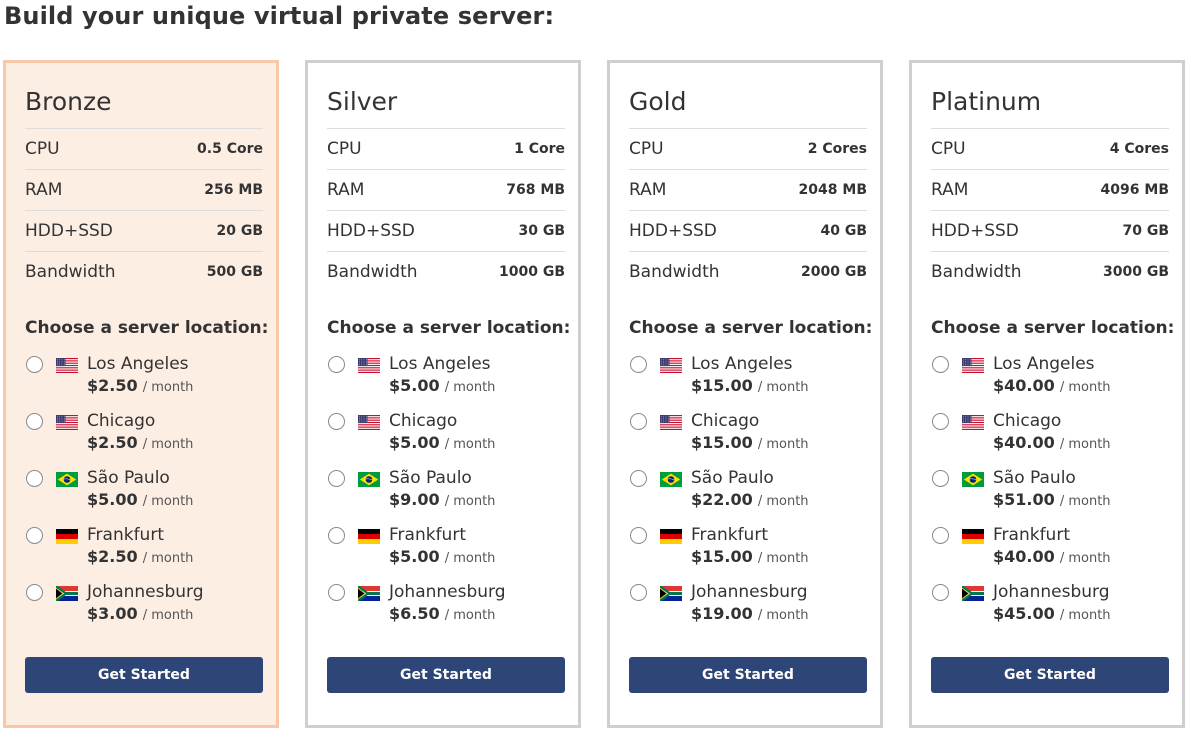  I want to click on location-price-line: $40.00 / month, so click(1052, 385).